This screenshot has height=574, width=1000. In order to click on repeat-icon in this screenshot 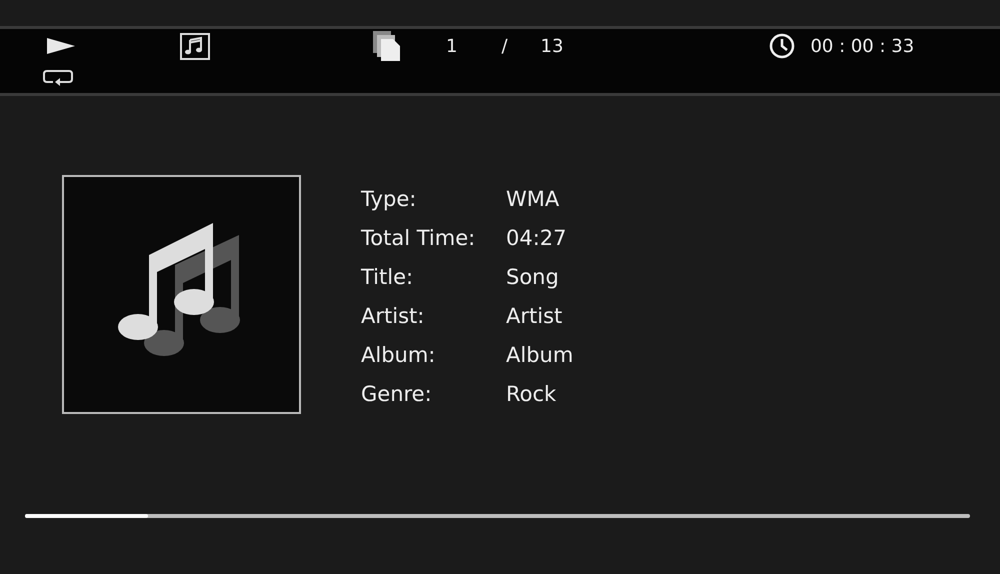, I will do `click(58, 78)`.